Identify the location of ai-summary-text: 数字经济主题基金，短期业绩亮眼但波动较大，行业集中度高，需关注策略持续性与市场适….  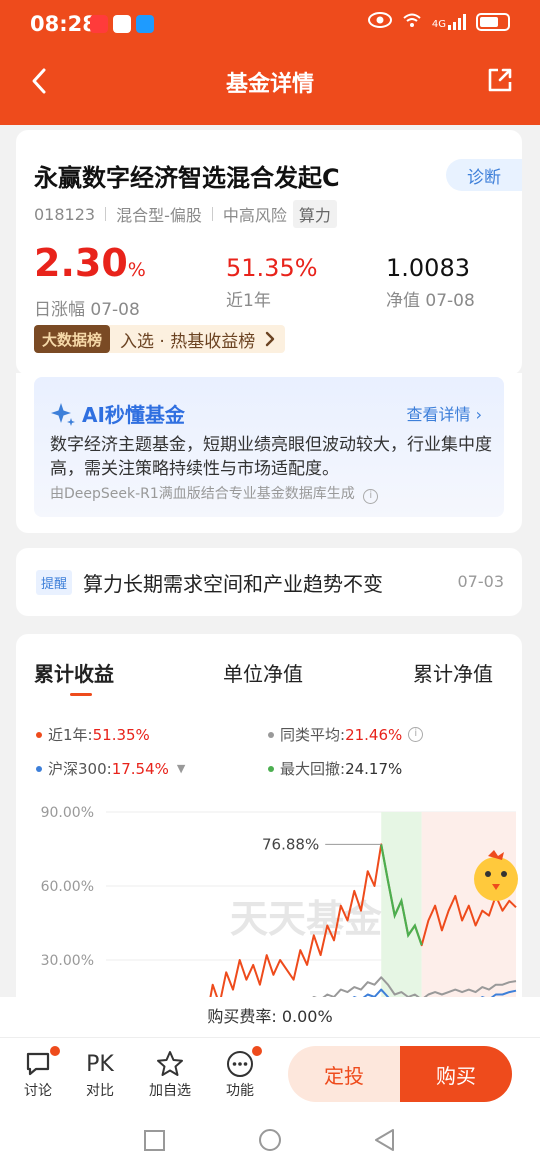
(271, 457).